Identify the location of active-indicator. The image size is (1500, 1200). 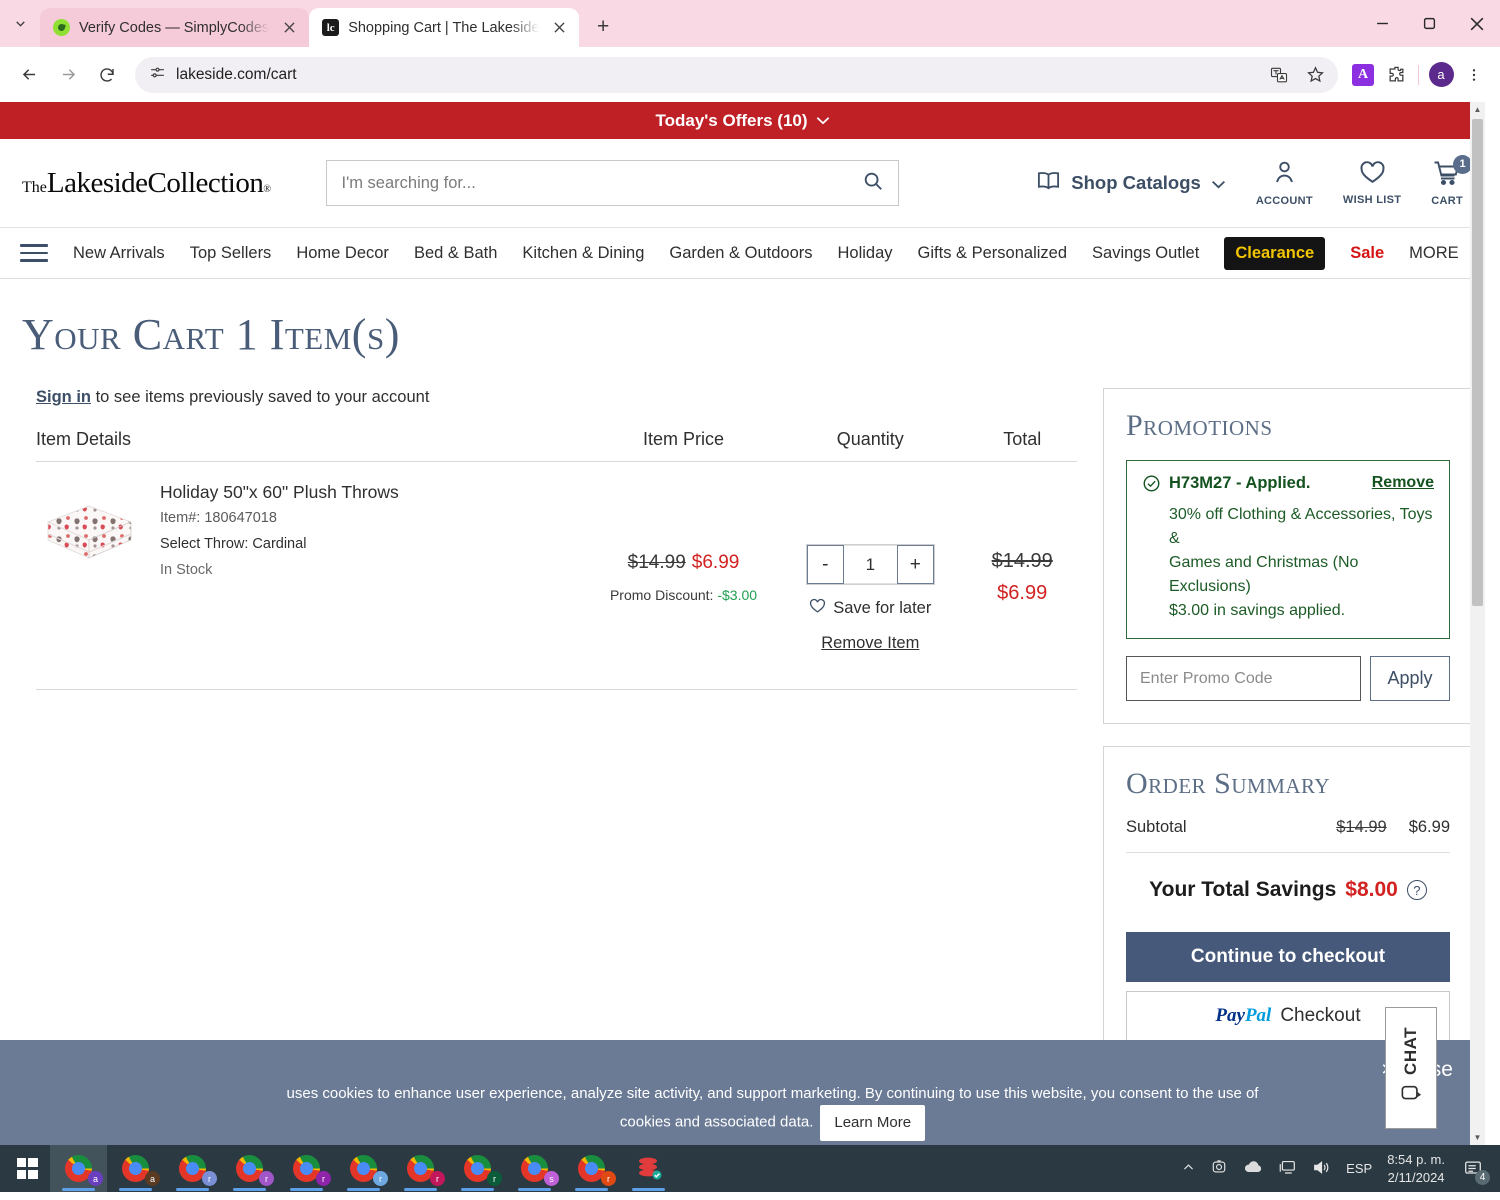
(648, 1189).